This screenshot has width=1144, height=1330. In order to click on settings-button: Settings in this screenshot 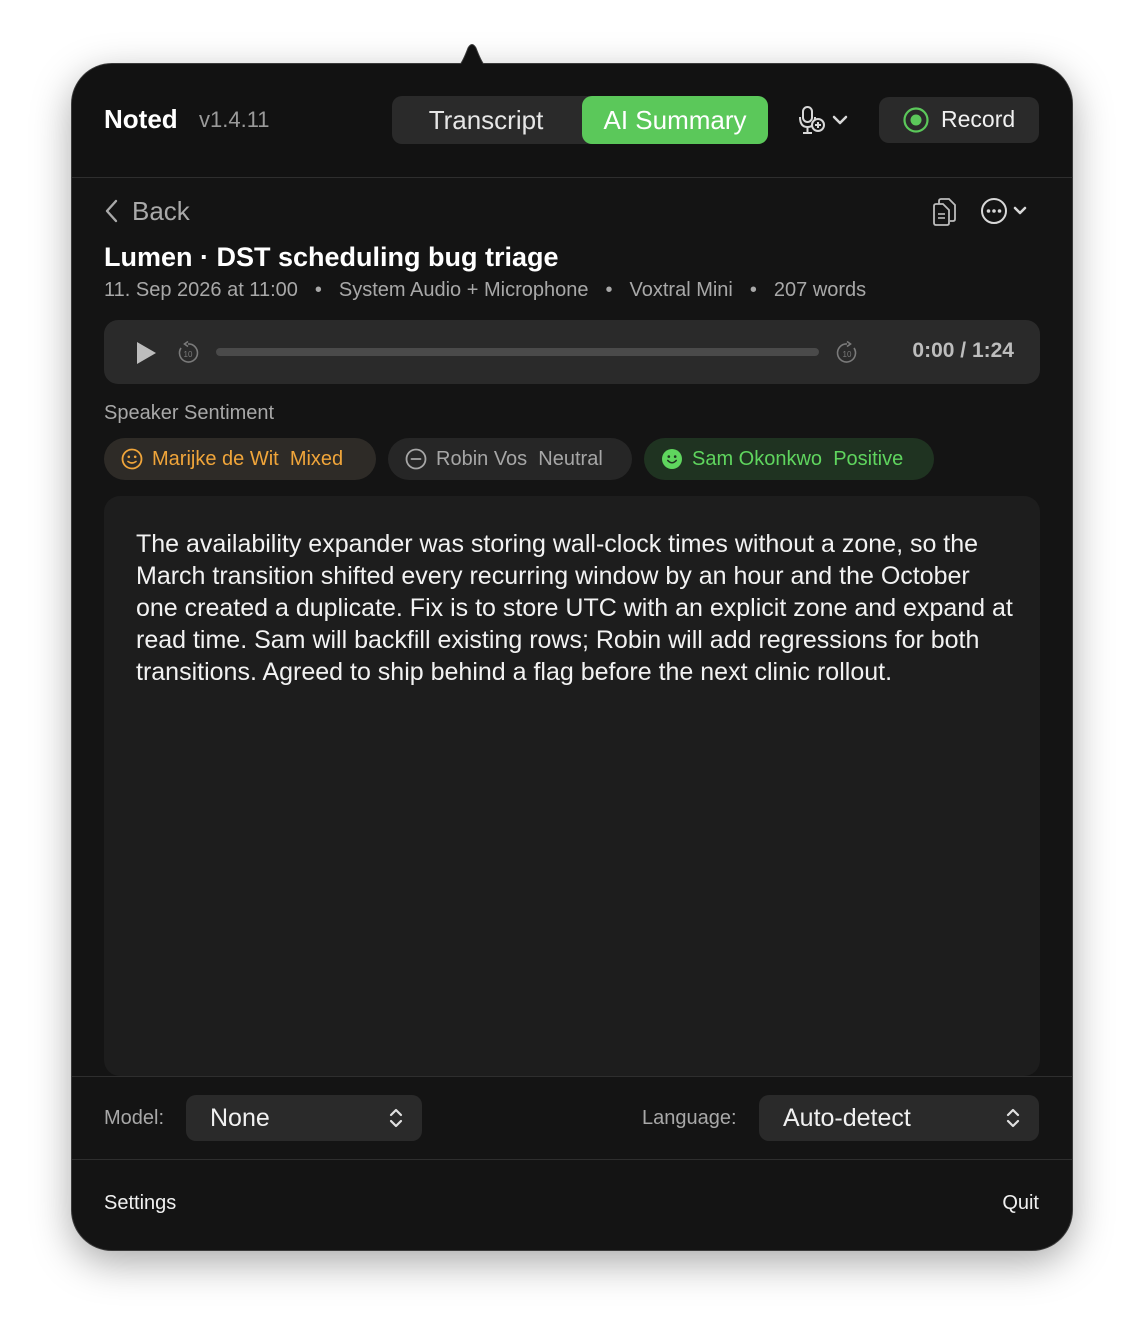, I will do `click(140, 1203)`.